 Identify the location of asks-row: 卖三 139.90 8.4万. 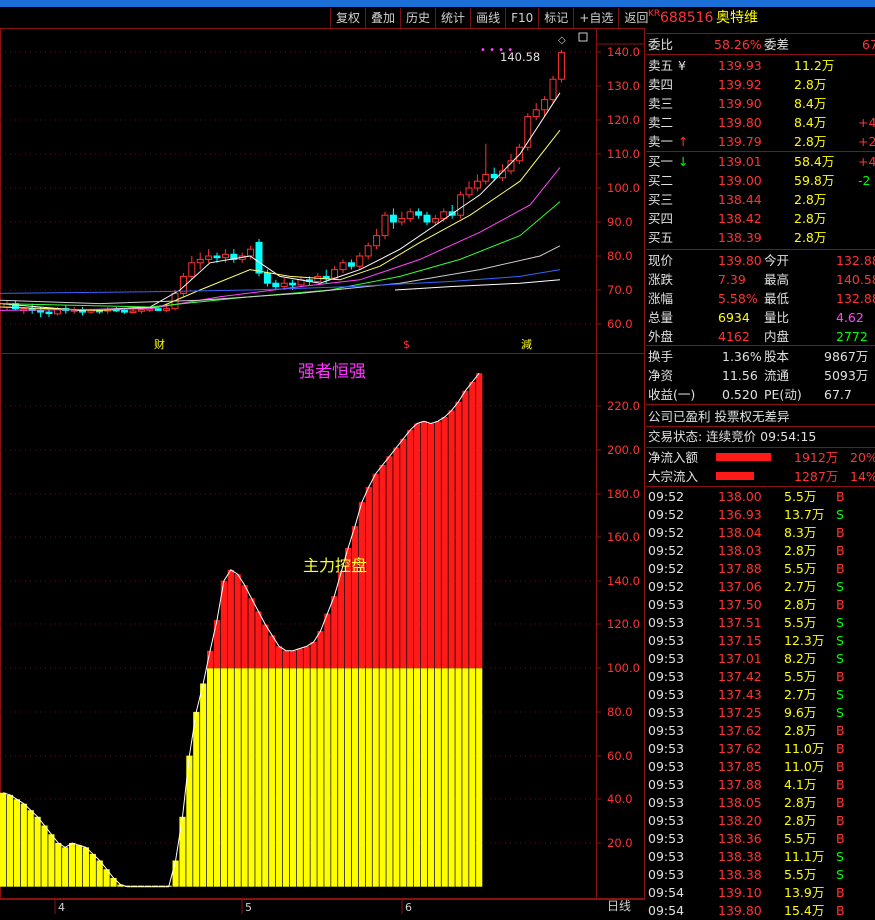
(760, 103).